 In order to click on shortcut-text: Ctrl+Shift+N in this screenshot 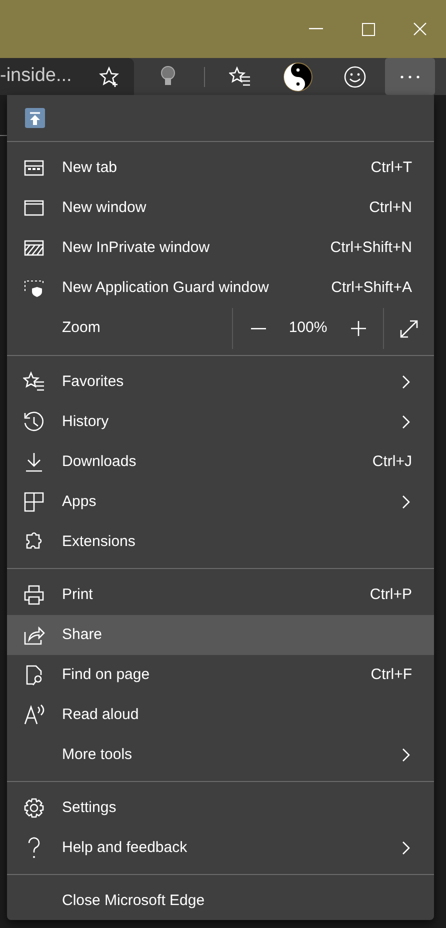, I will do `click(371, 248)`.